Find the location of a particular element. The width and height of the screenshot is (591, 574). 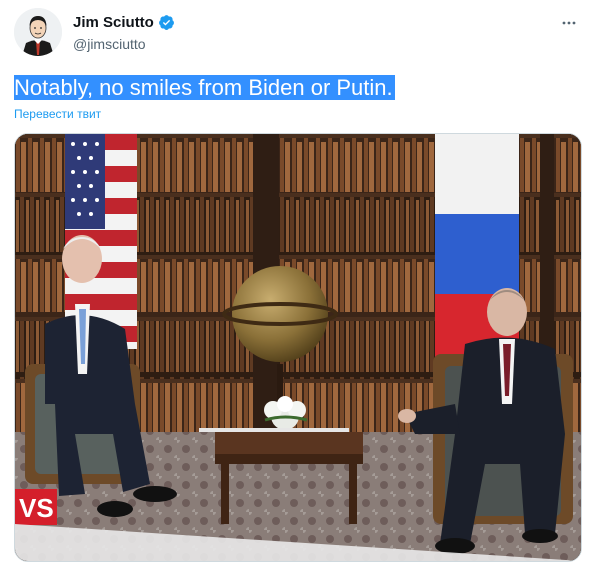

more-options-icon is located at coordinates (569, 23).